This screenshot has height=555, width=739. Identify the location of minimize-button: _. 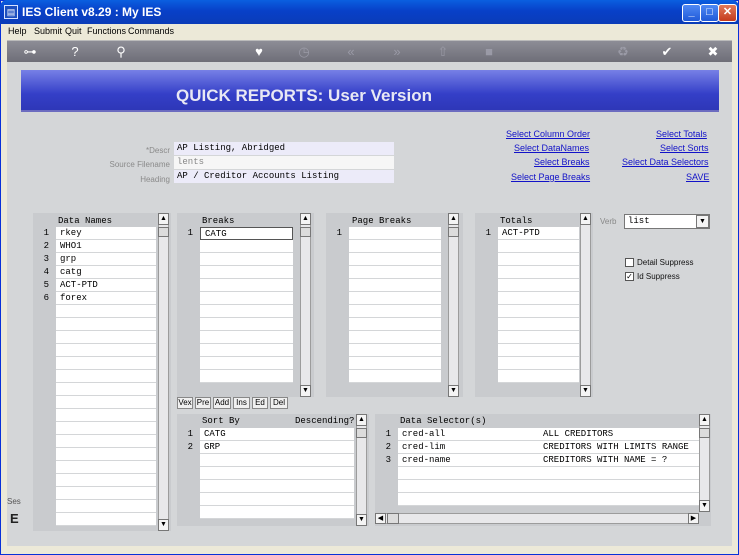
(691, 13).